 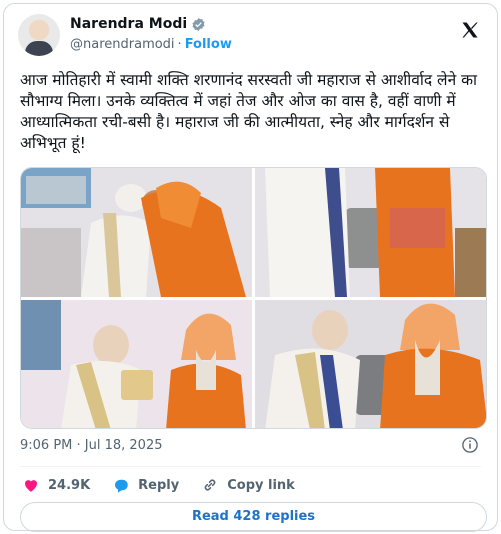 I want to click on like-button: 24.9K, so click(x=56, y=485).